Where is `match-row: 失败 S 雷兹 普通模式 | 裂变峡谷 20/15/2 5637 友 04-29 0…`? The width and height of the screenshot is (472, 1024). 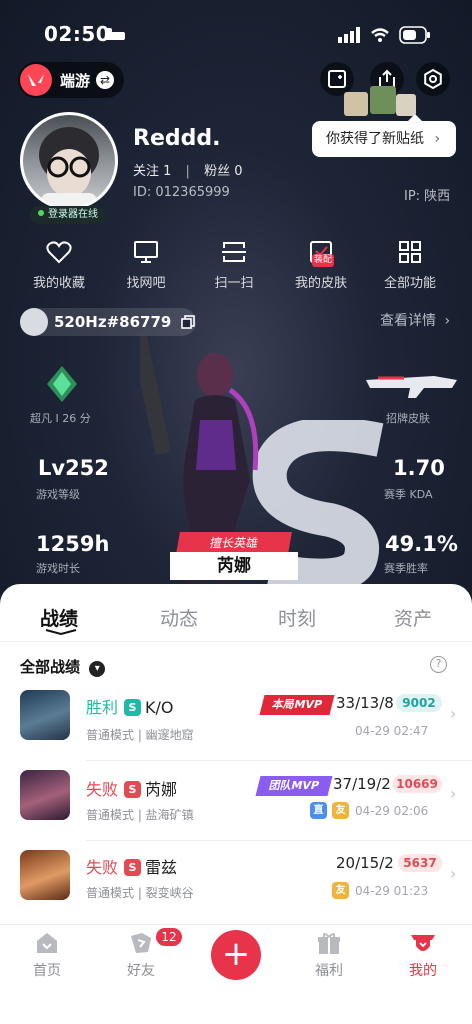
match-row: 失败 S 雷兹 普通模式 | 裂变峡谷 20/15/2 5637 友 04-29 0… is located at coordinates (236, 883).